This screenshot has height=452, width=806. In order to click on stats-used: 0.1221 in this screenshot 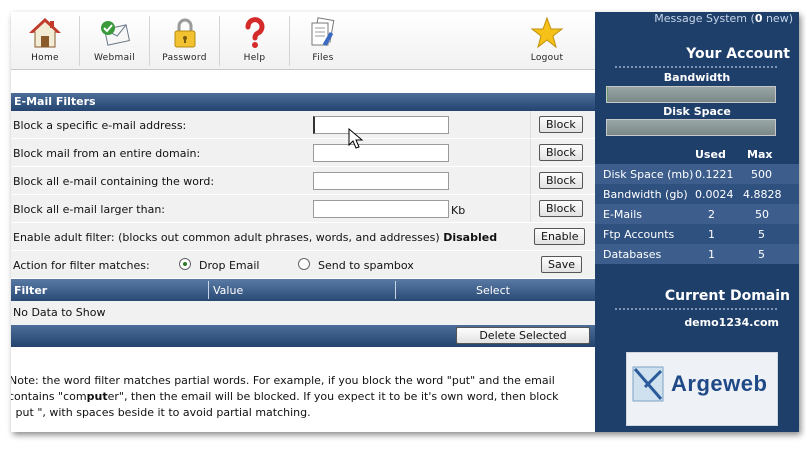, I will do `click(714, 174)`.